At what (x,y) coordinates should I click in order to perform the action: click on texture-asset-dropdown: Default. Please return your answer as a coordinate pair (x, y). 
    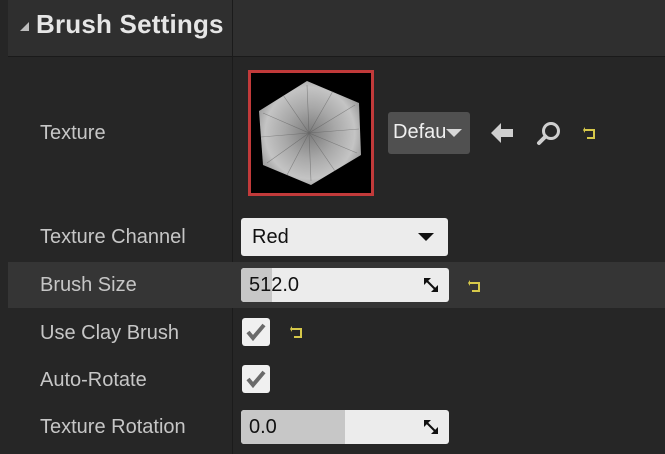
    Looking at the image, I should click on (429, 133).